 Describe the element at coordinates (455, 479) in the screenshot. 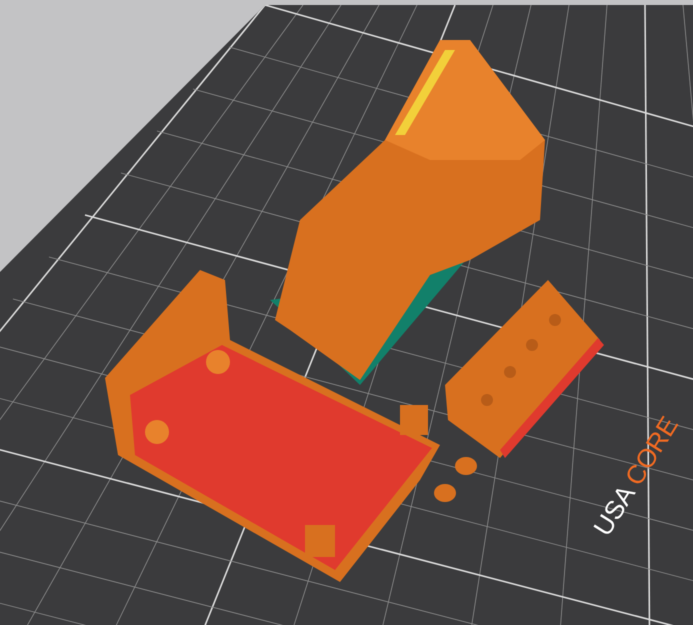

I see `small-cylinder-drawing` at that location.